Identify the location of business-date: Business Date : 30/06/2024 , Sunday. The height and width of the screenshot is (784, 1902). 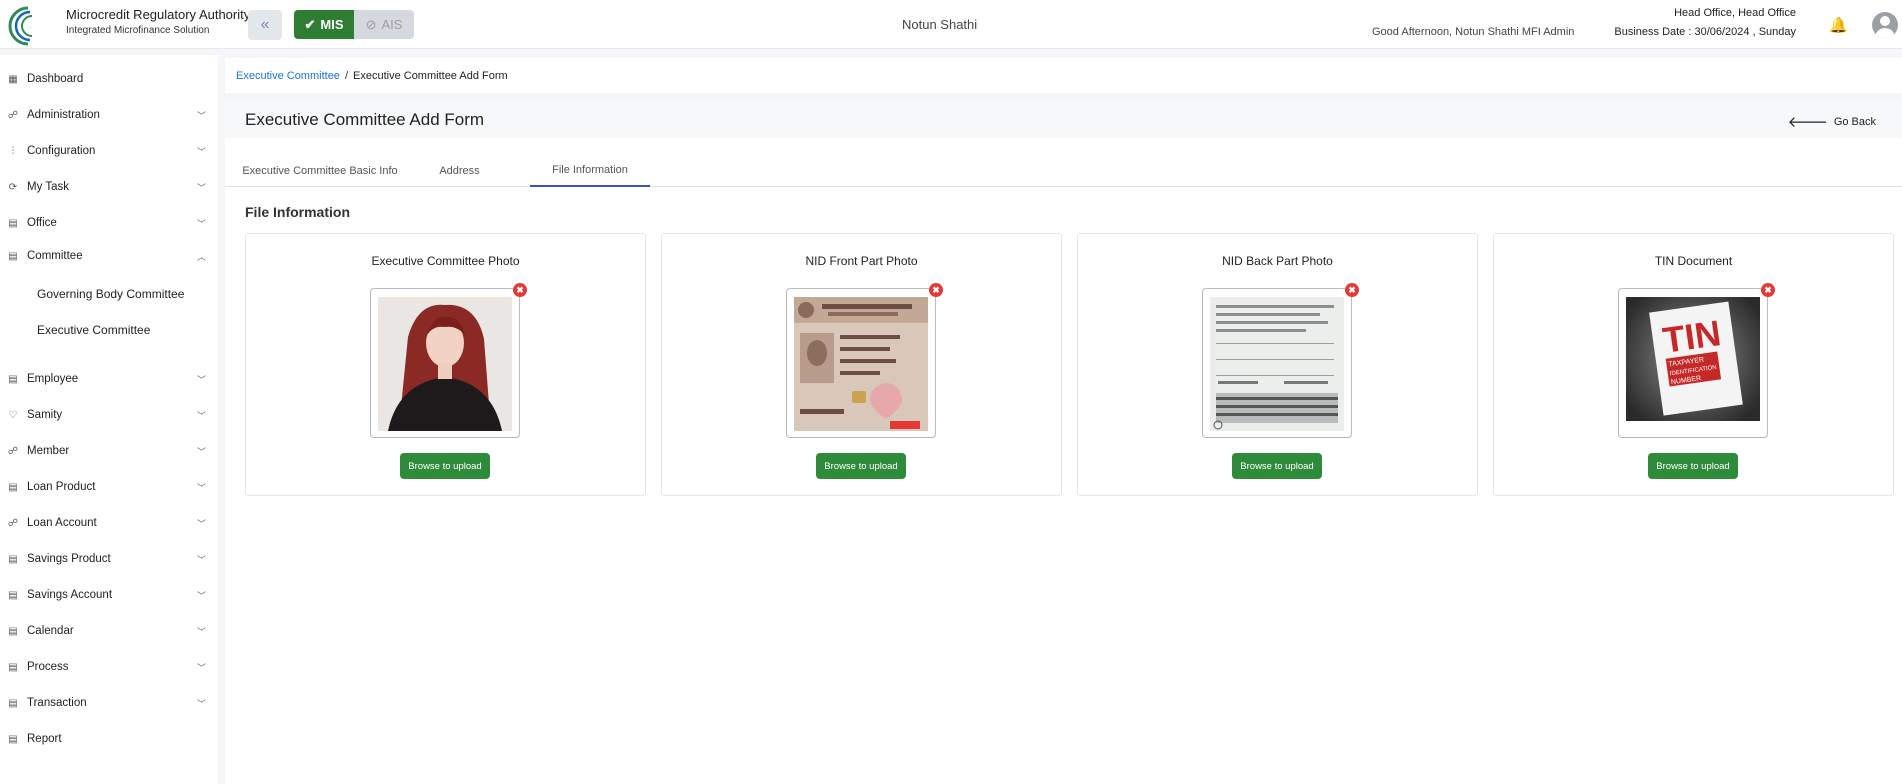
(1705, 32).